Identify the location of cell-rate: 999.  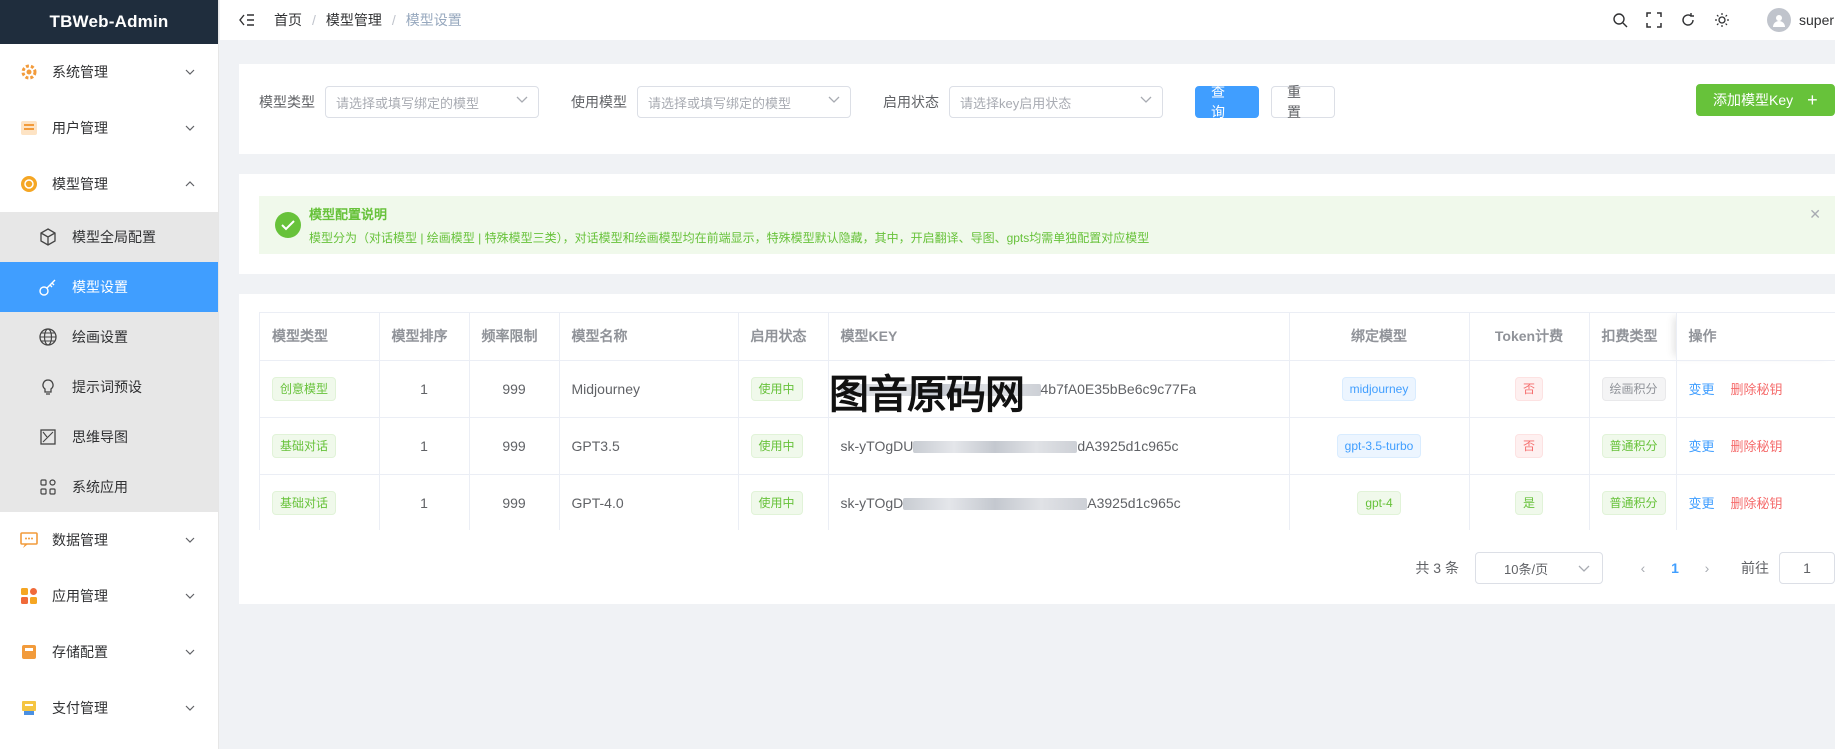
(514, 446).